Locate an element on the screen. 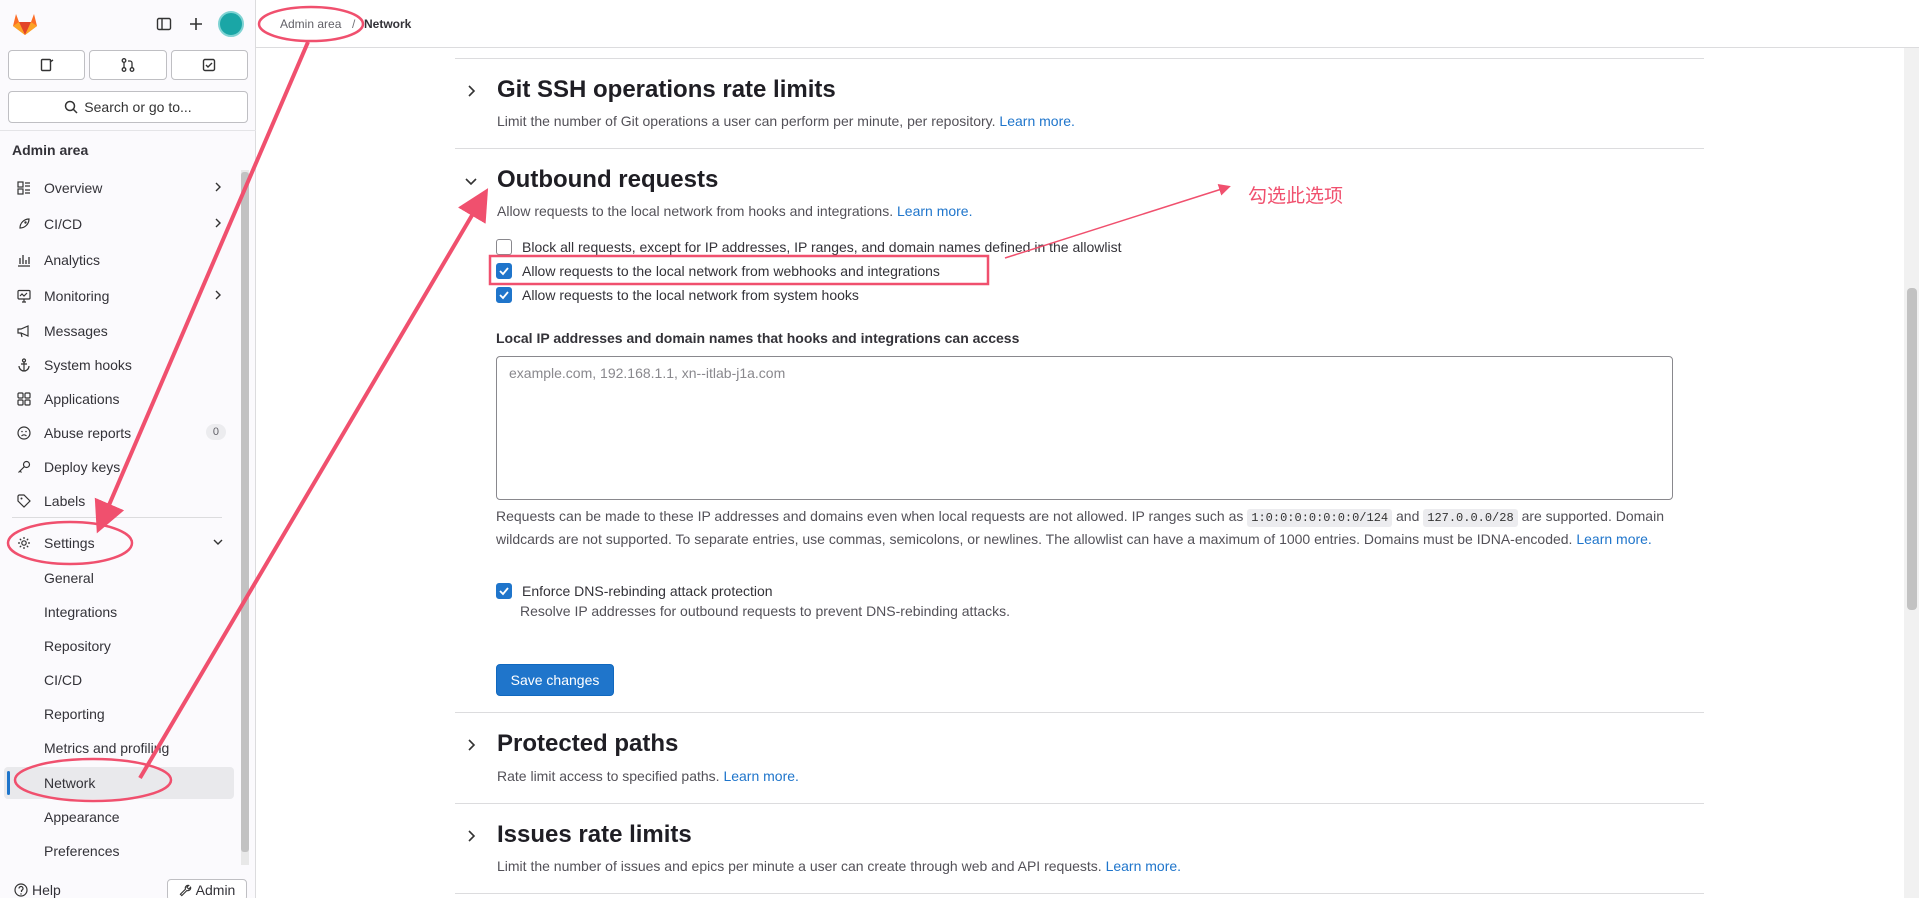 The image size is (1919, 898). allowlist-textarea is located at coordinates (1084, 428).